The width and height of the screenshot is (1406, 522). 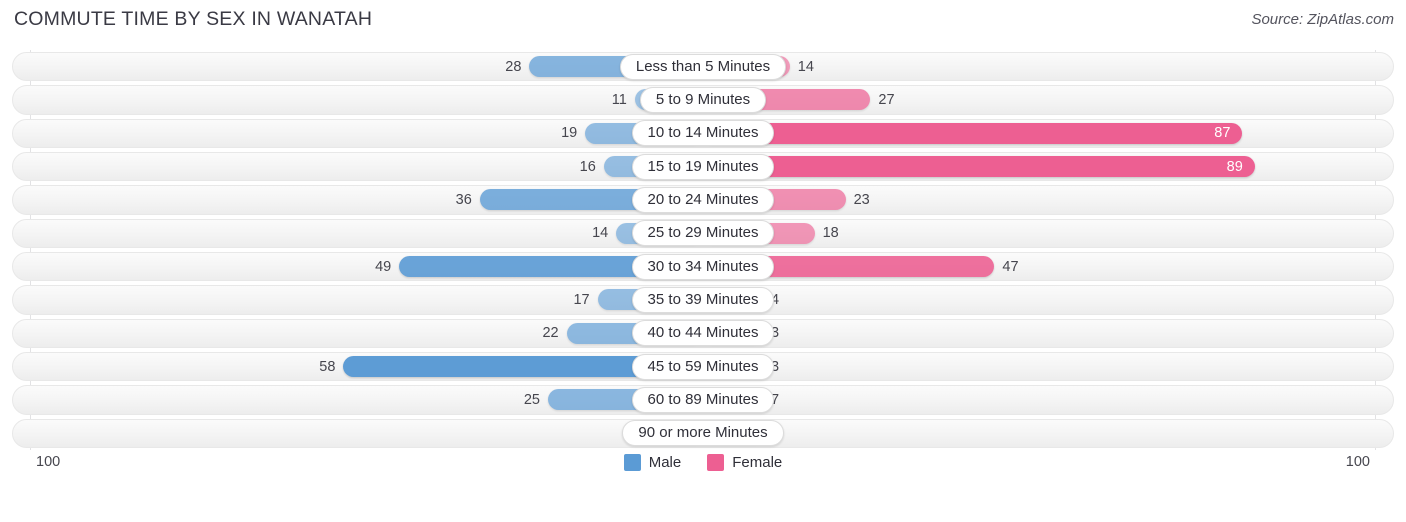 I want to click on bar-row: 36 23 20 to 24 Minutes, so click(x=703, y=199).